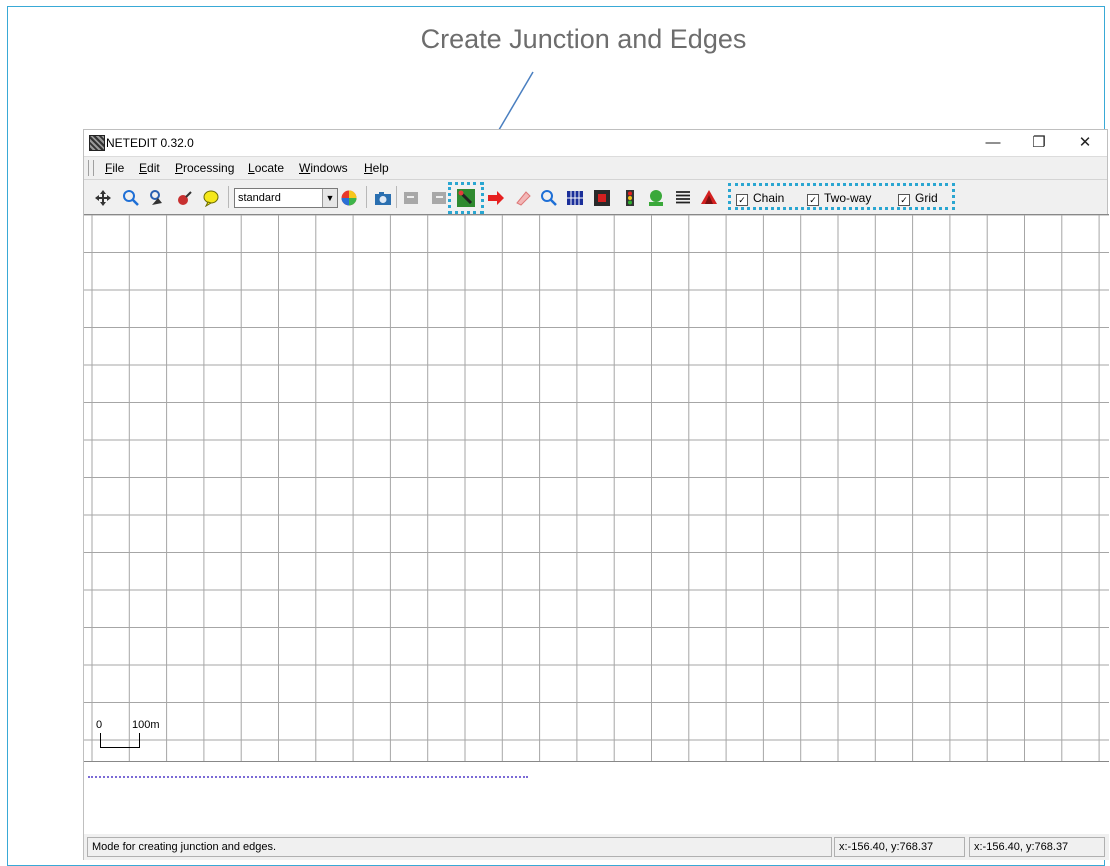  Describe the element at coordinates (211, 198) in the screenshot. I see `inspect-icon` at that location.